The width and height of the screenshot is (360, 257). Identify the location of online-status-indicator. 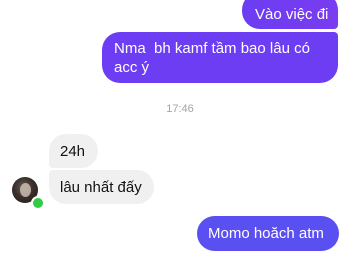
(38, 203).